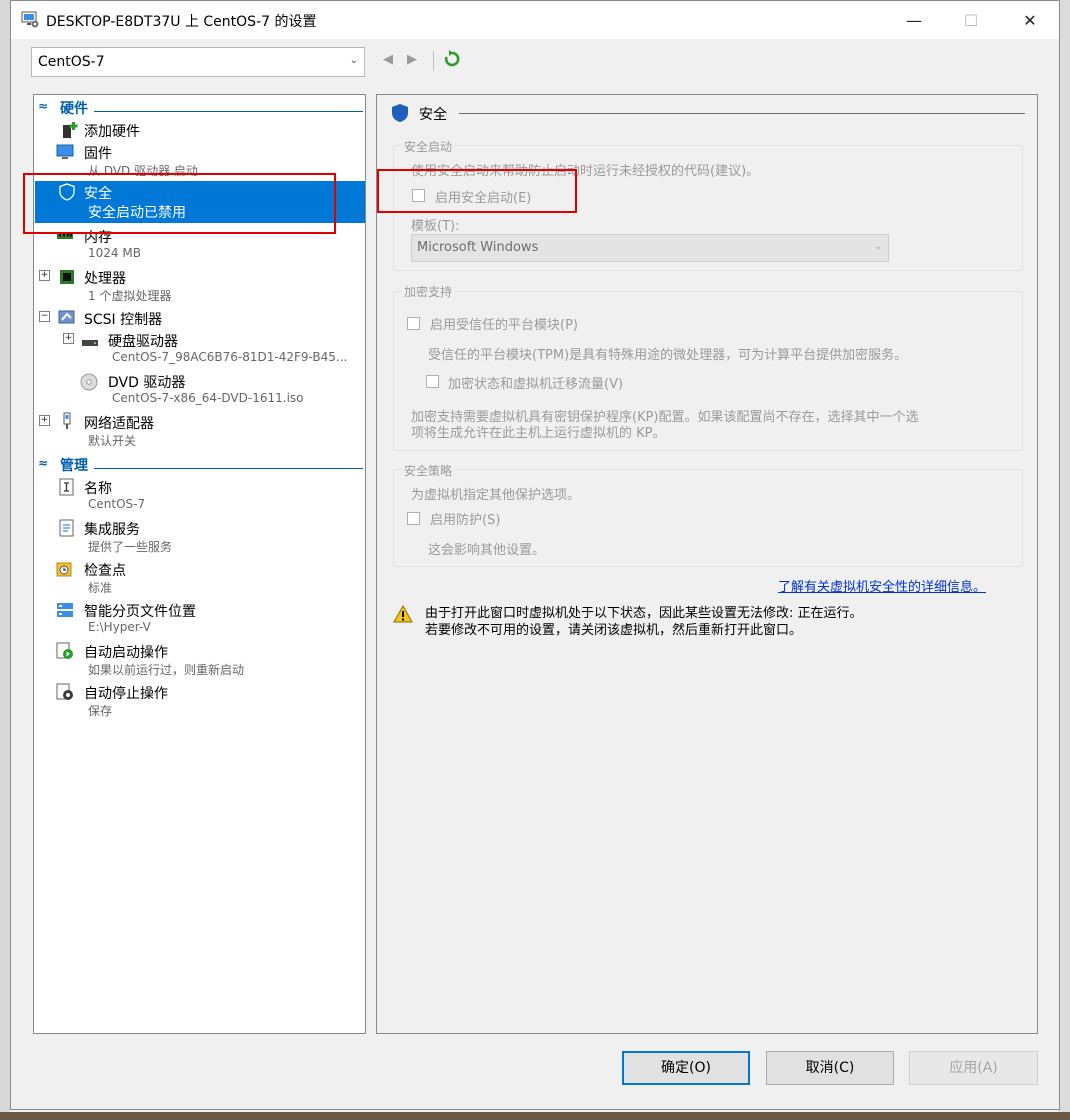 This screenshot has height=1120, width=1070. I want to click on apply-button: 应用(A), so click(973, 1068).